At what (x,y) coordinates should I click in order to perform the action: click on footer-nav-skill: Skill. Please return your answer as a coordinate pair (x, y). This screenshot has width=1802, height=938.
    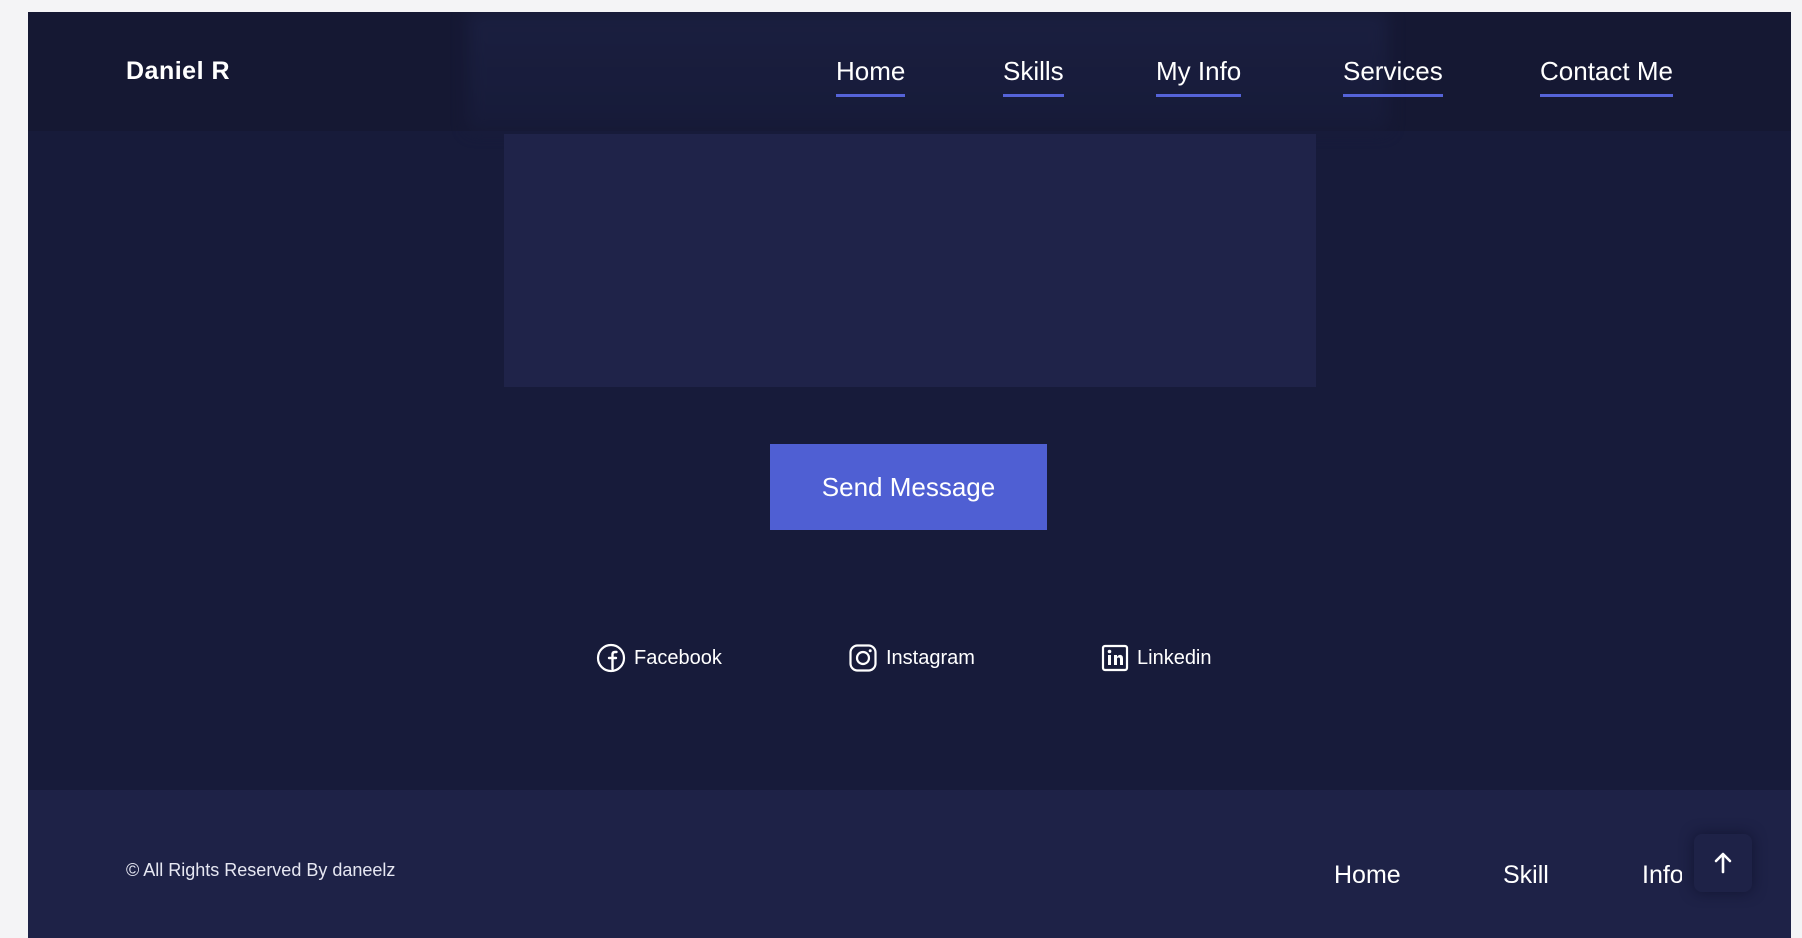
    Looking at the image, I should click on (1526, 875).